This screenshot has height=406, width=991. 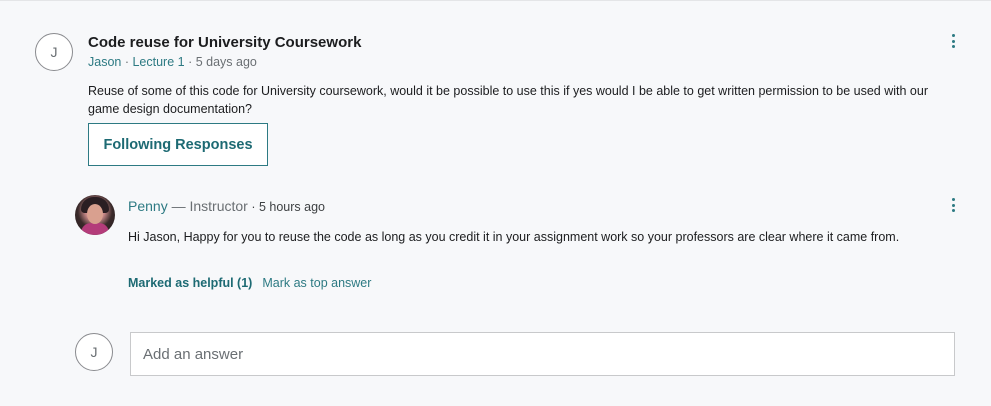 I want to click on question-meta: Jason · Lecture 1 · 5 days ago, so click(x=172, y=62).